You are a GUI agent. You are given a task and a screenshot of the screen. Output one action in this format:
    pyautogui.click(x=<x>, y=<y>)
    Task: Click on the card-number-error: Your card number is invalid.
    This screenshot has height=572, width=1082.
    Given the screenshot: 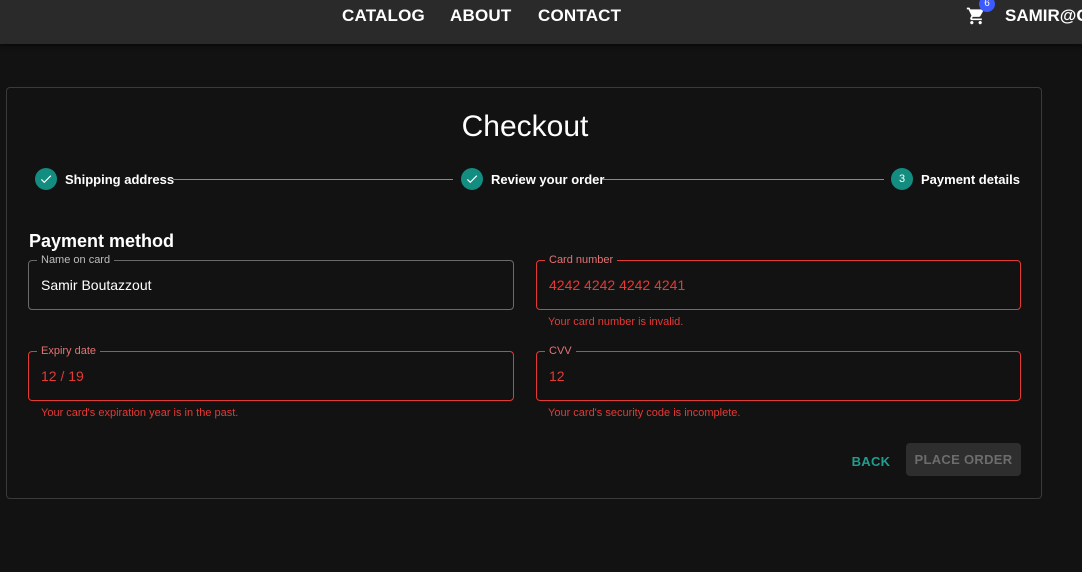 What is the action you would take?
    pyautogui.click(x=616, y=322)
    